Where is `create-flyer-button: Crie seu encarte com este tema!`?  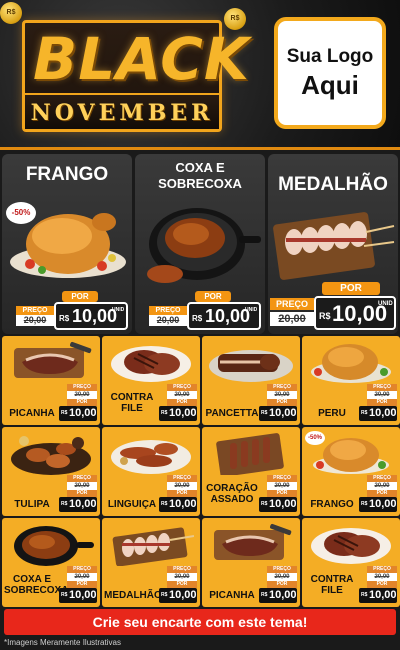 create-flyer-button: Crie seu encarte com este tema! is located at coordinates (200, 622).